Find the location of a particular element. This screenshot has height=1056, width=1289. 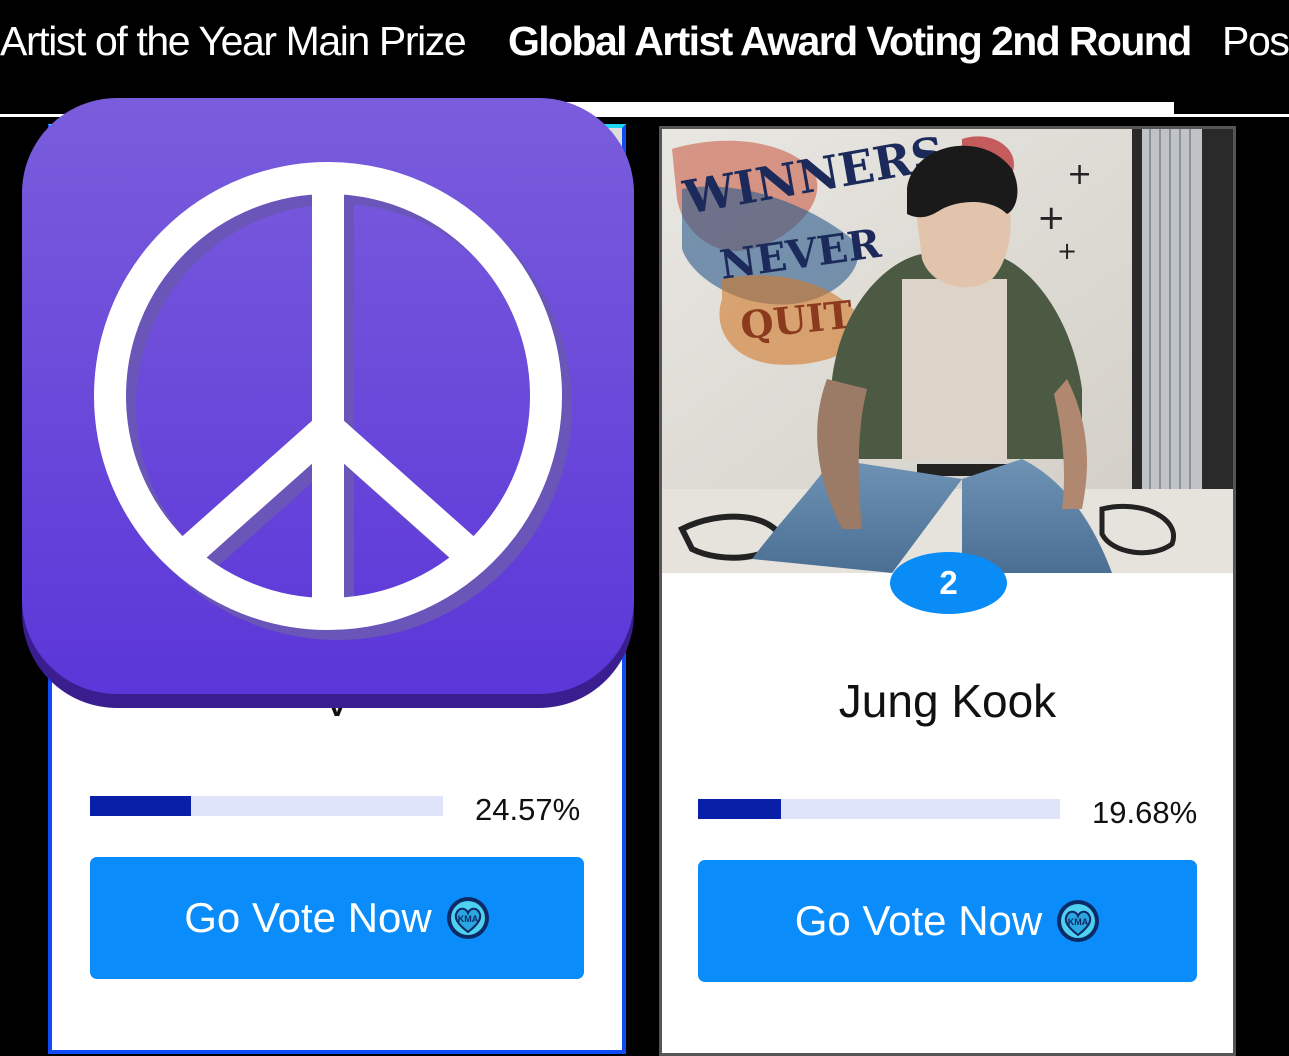

tab-artist-of-the-year: Artist of the Year Main Prize is located at coordinates (233, 41).